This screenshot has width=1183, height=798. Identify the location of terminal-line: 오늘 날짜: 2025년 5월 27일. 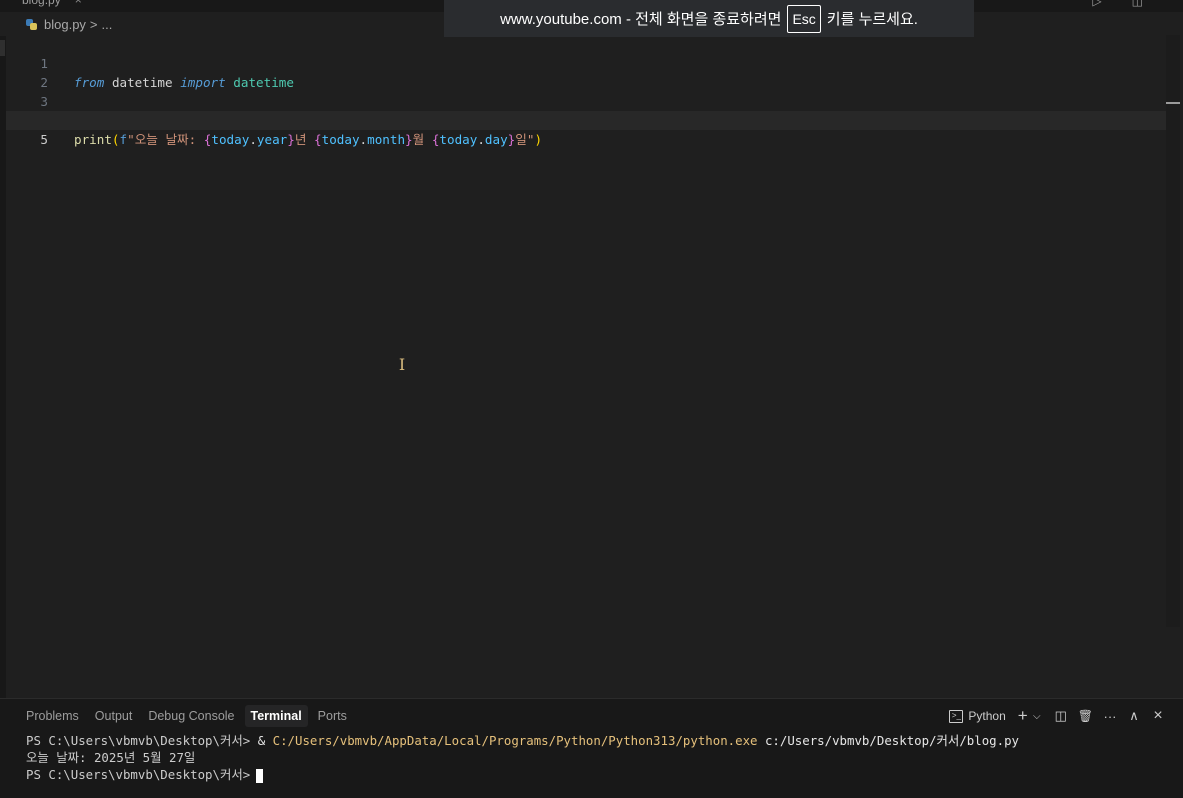
(522, 757).